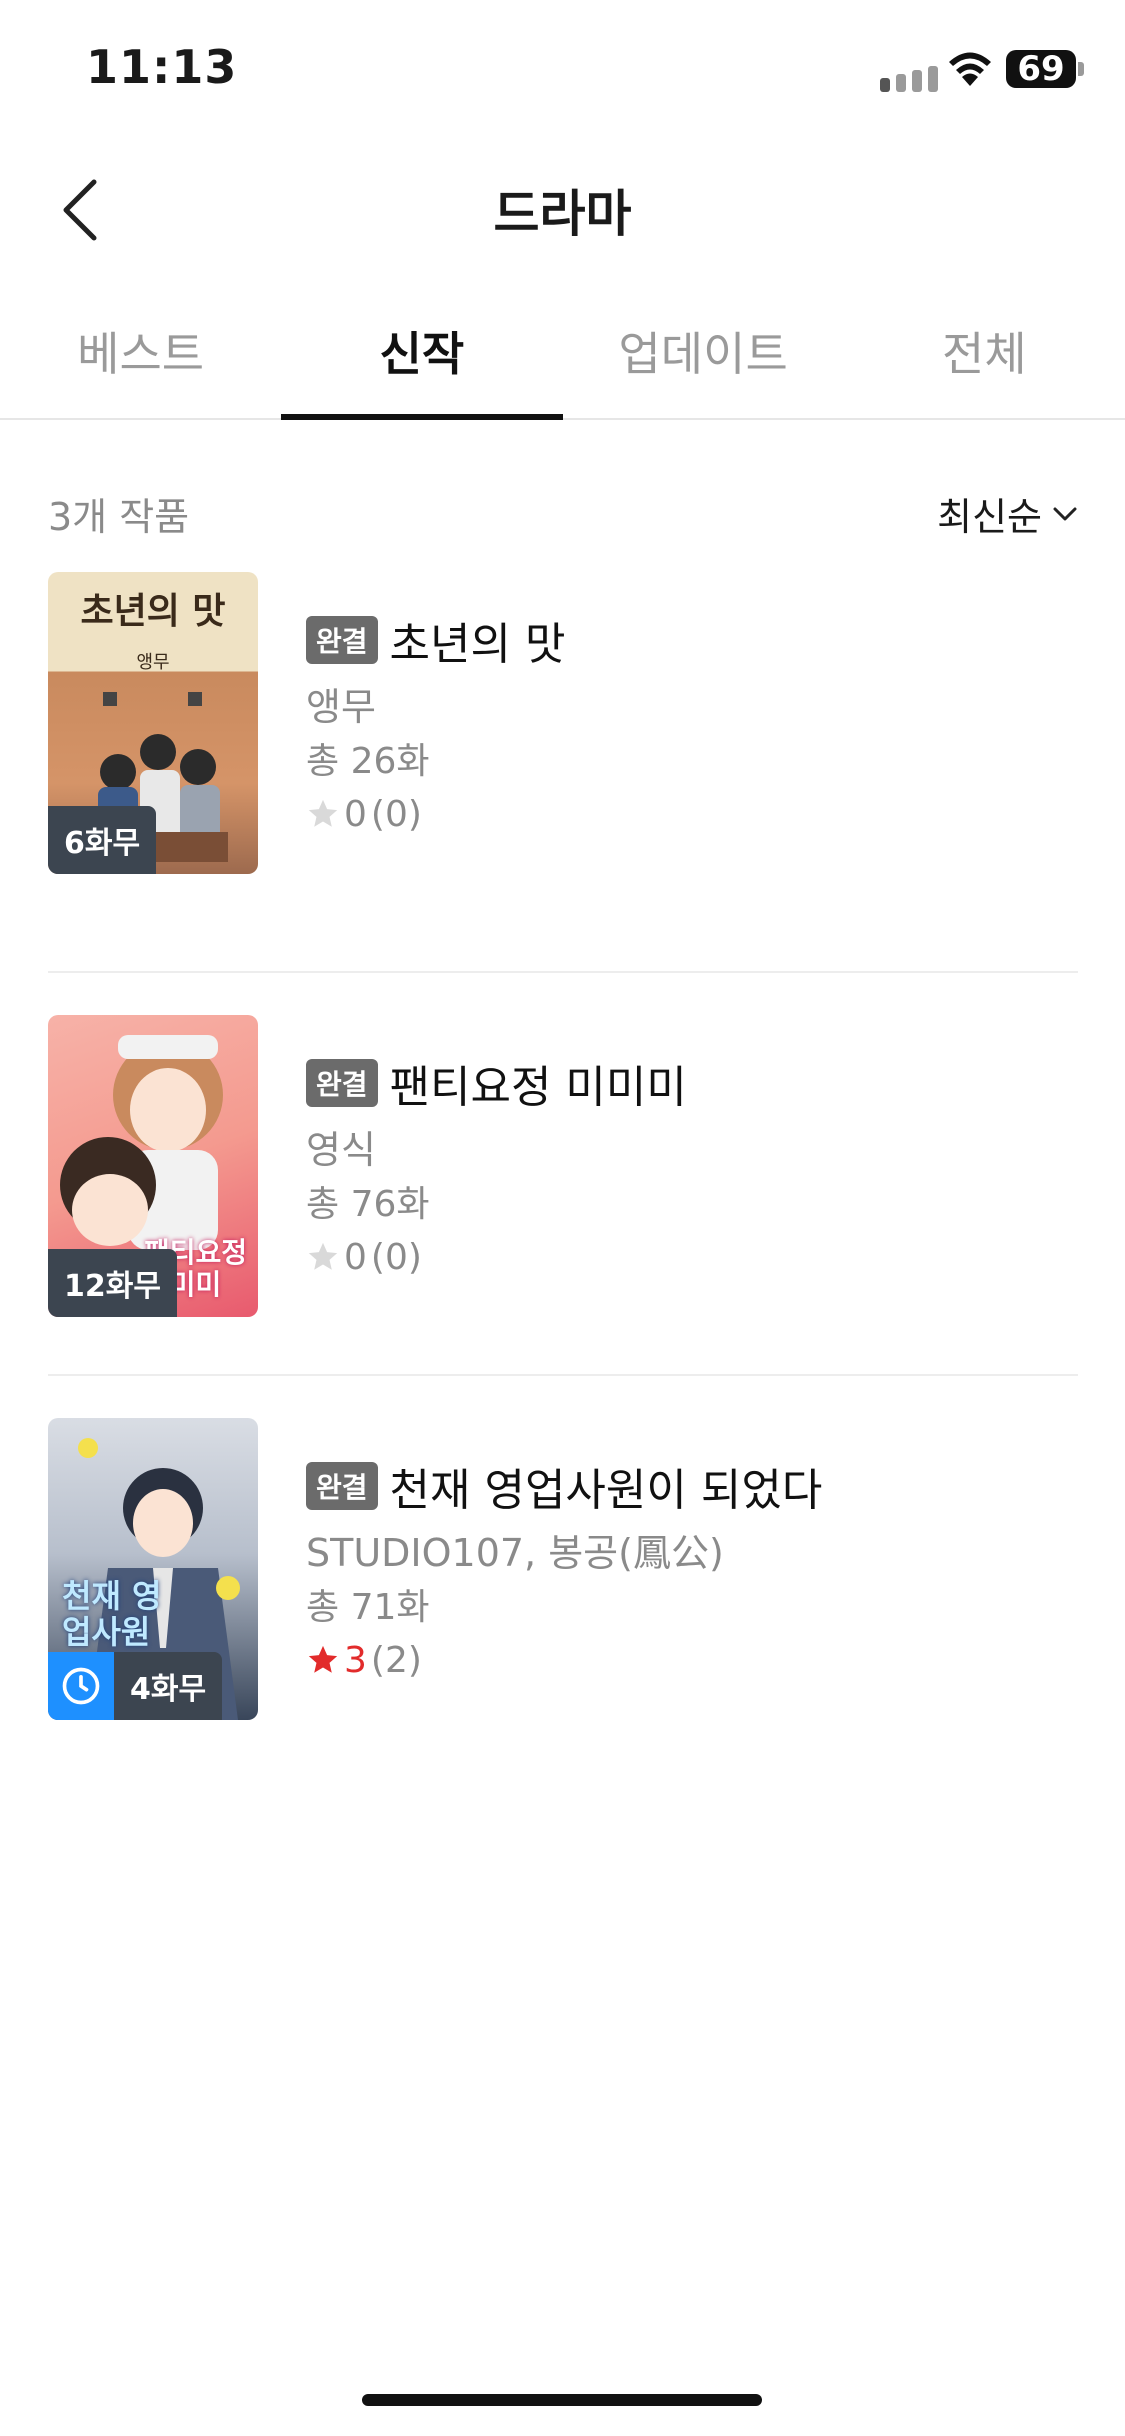 The width and height of the screenshot is (1125, 2436). What do you see at coordinates (422, 355) in the screenshot?
I see `tab-new: 신작` at bounding box center [422, 355].